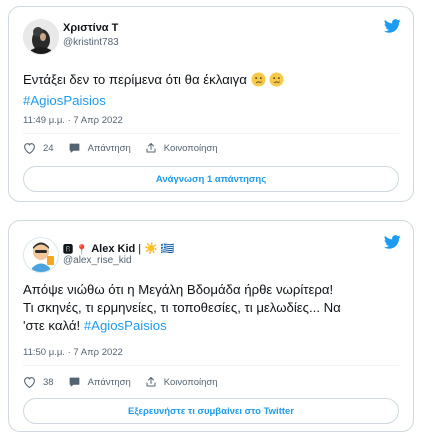 The image size is (432, 448). What do you see at coordinates (38, 148) in the screenshot?
I see `like-button: 24` at bounding box center [38, 148].